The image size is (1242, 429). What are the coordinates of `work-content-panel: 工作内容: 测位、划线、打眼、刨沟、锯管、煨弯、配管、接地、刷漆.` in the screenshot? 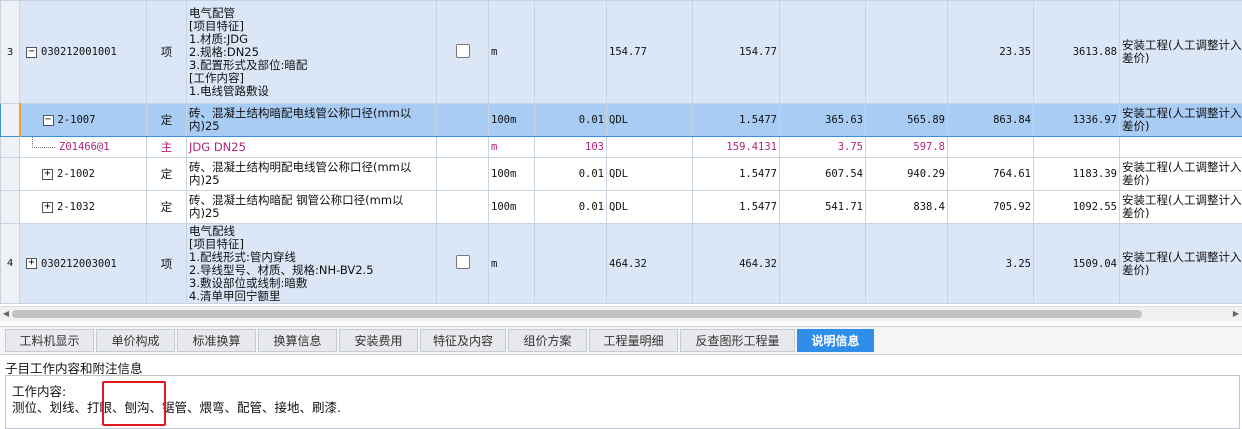 It's located at (622, 402).